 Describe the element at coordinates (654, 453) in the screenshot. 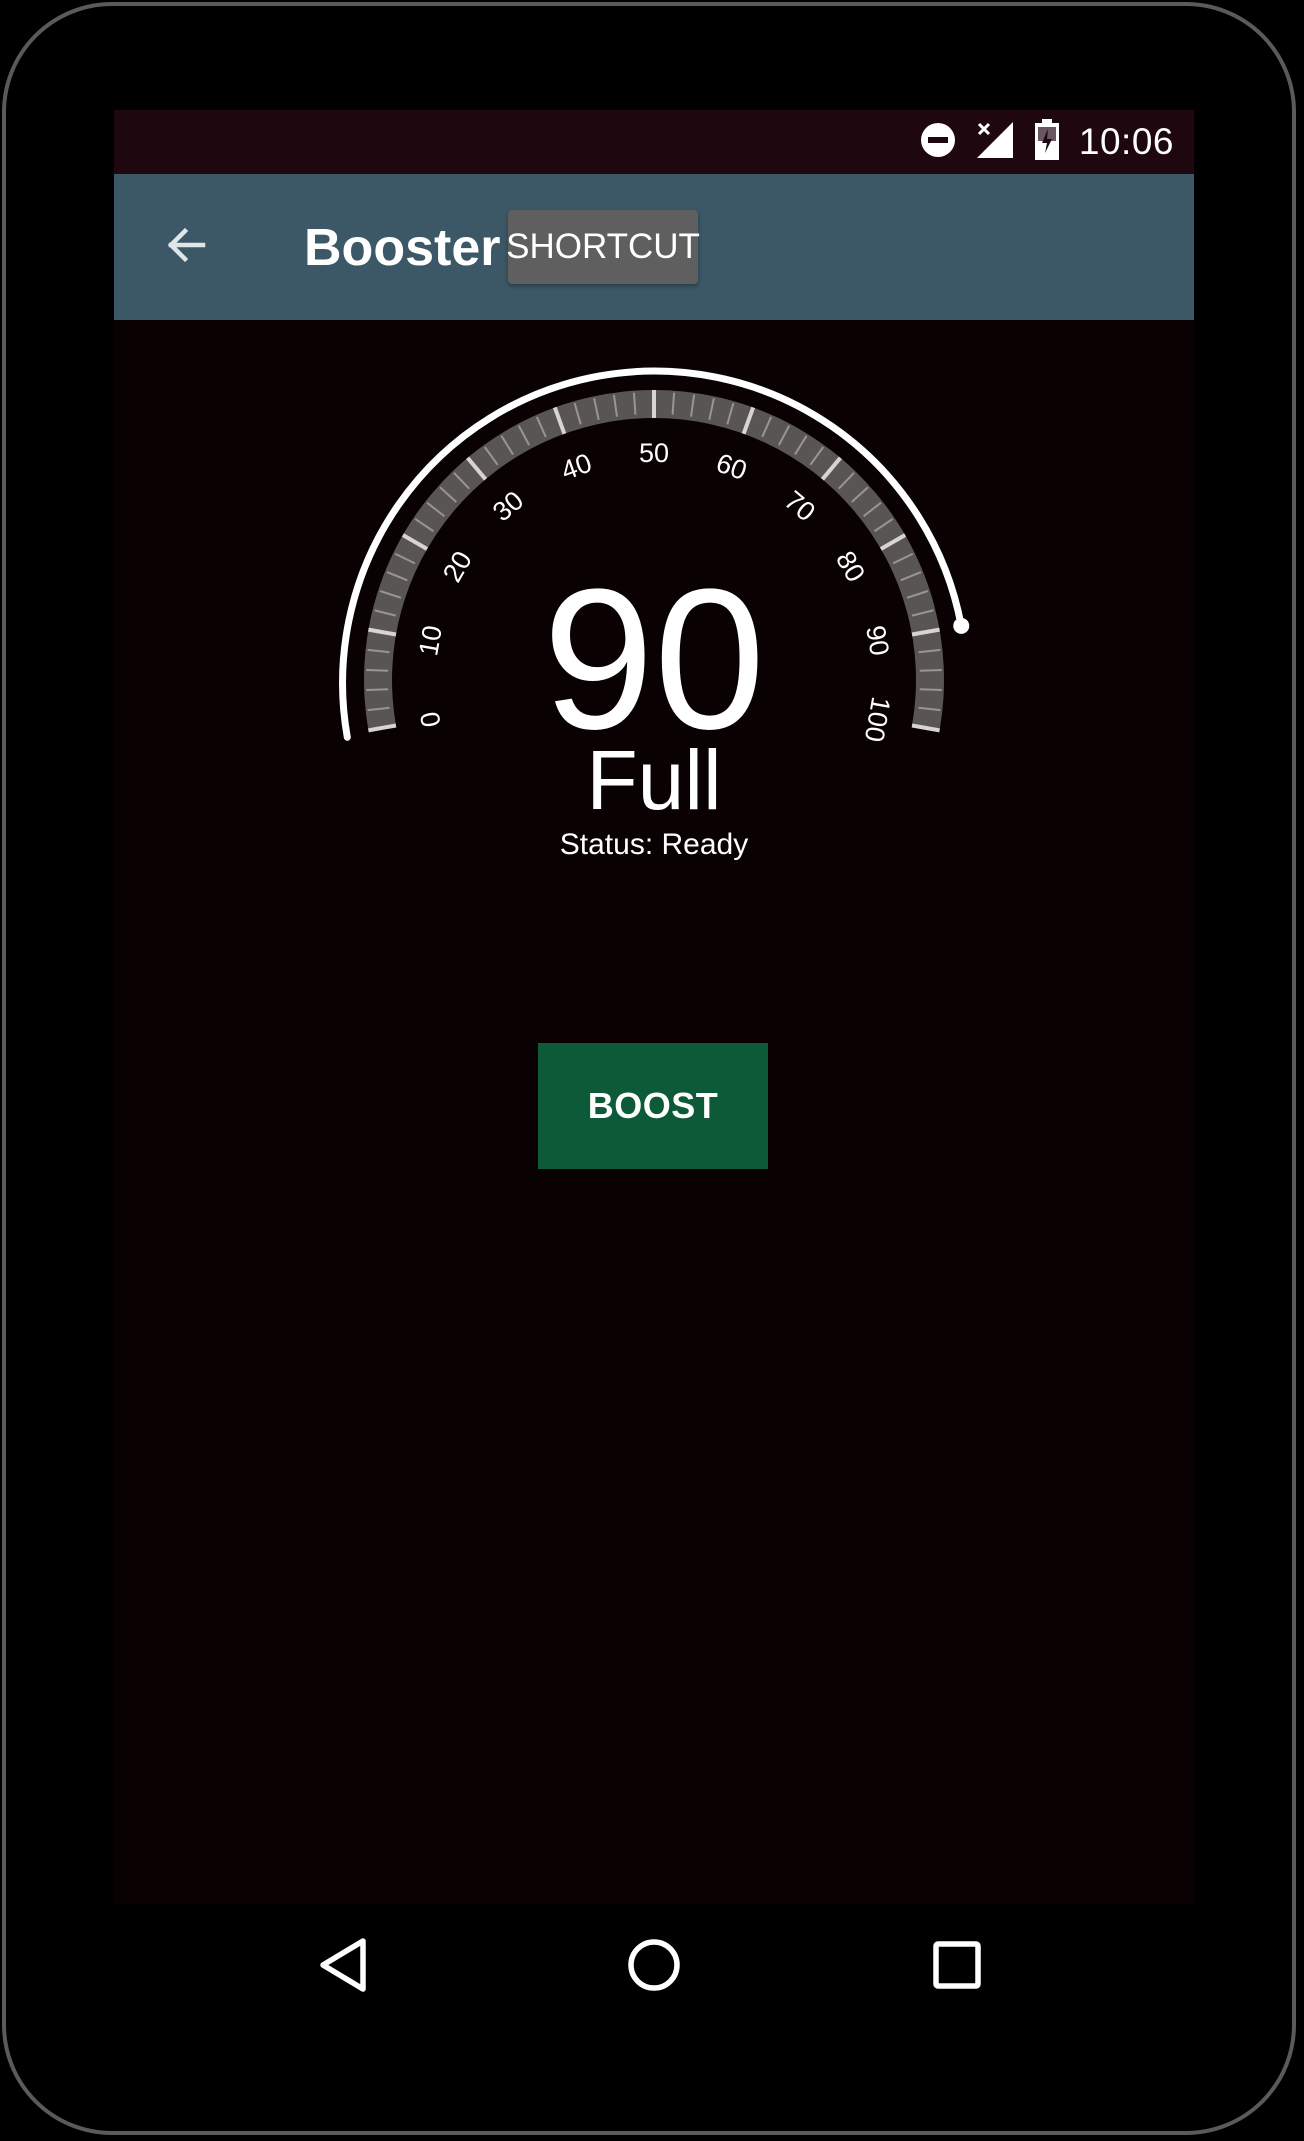

I see `gauge-tick-label: 50` at that location.